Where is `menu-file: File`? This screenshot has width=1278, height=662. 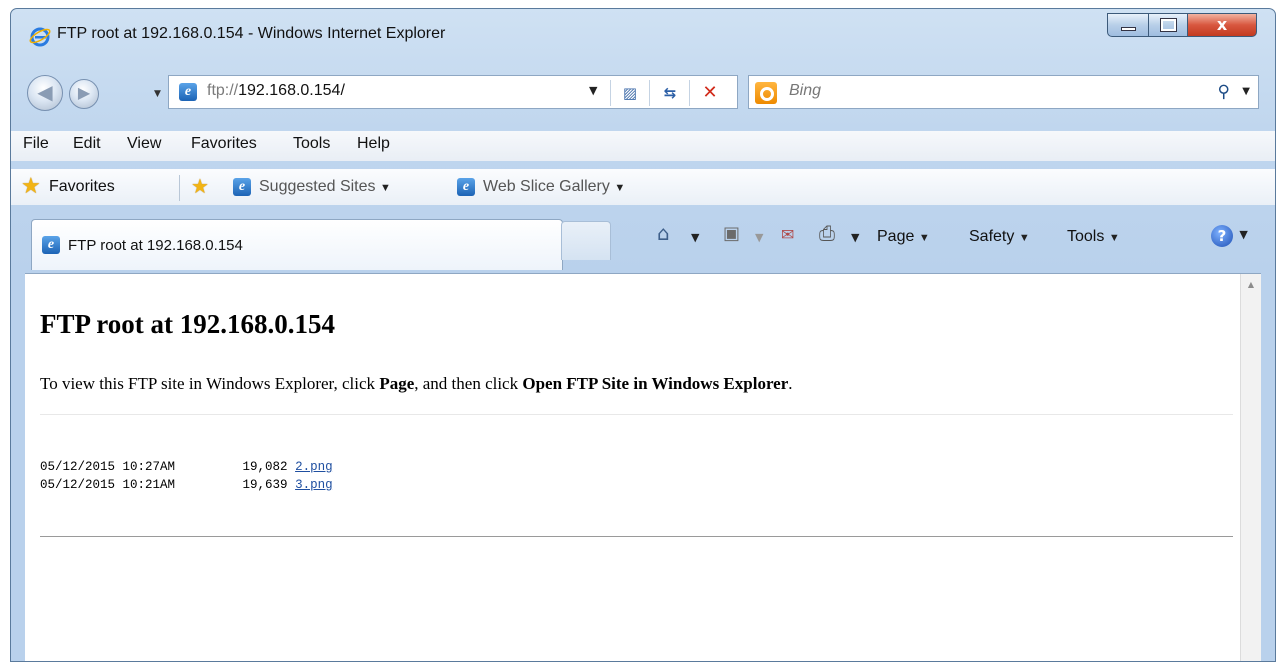
menu-file: File is located at coordinates (36, 144).